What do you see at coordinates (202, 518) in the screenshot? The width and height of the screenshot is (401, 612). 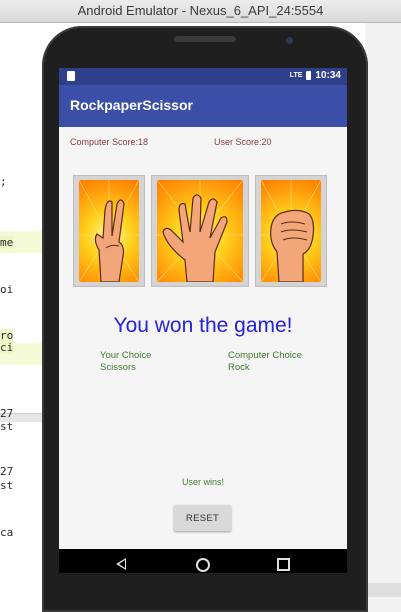 I see `reset-button: RESET` at bounding box center [202, 518].